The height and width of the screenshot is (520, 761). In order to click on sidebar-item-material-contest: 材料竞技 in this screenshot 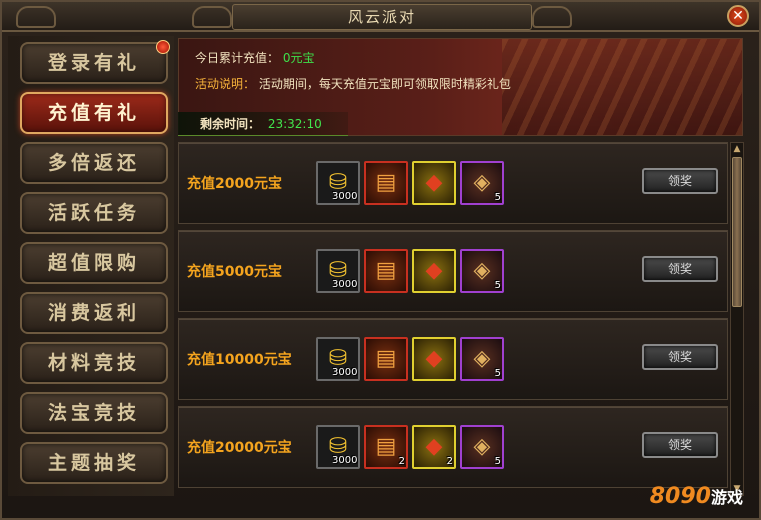, I will do `click(94, 363)`.